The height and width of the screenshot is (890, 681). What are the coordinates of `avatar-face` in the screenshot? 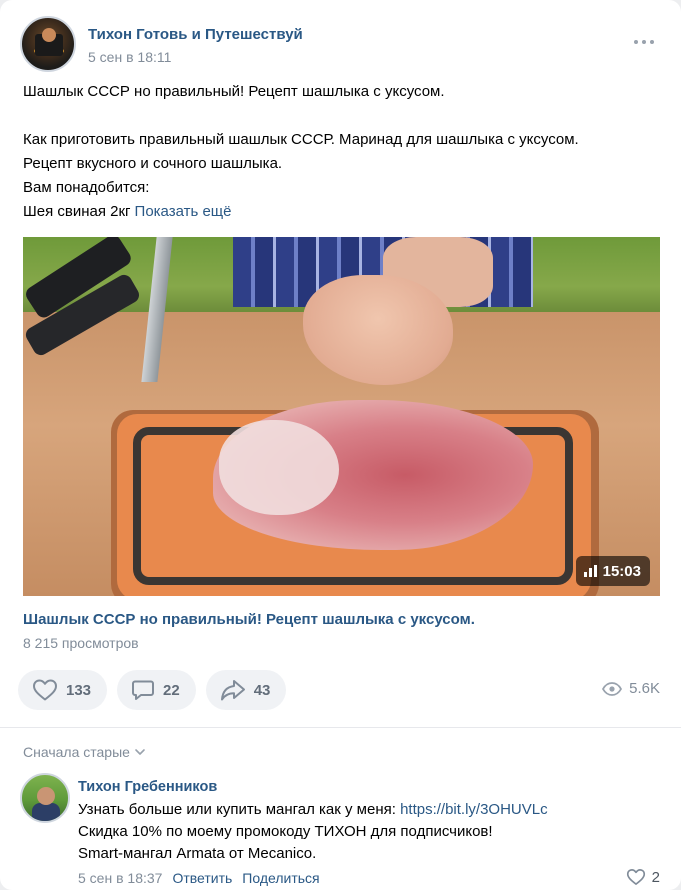 It's located at (49, 35).